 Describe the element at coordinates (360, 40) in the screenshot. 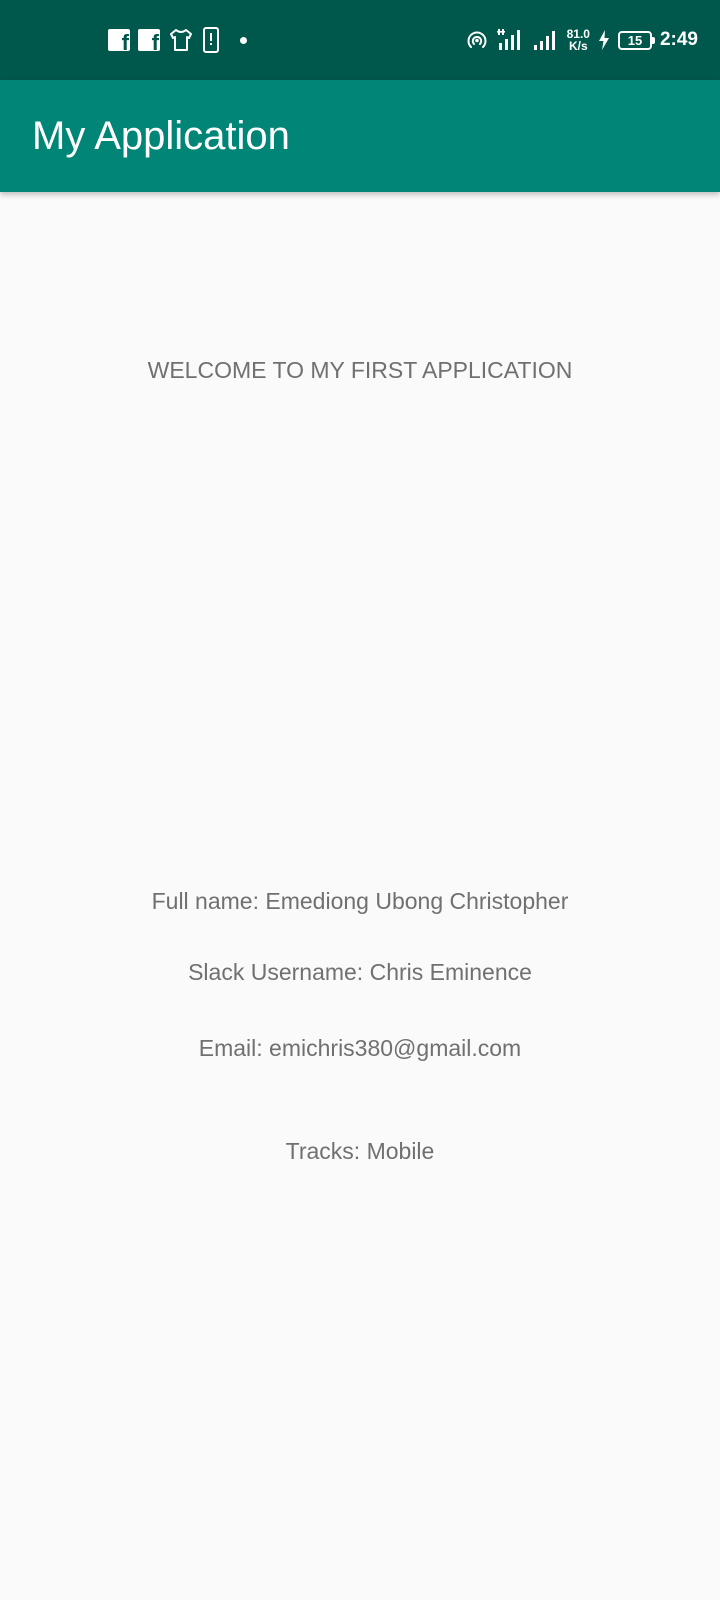

I see `status-bar: f f 81.0 K/s 15 2:49` at that location.